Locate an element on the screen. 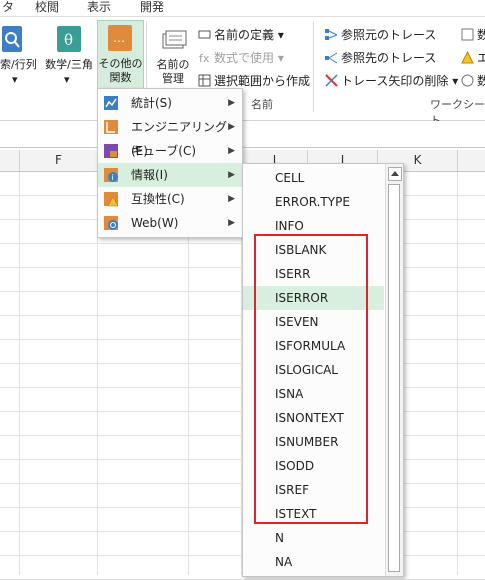 This screenshot has width=485, height=580. error-checking-button: エ is located at coordinates (473, 57).